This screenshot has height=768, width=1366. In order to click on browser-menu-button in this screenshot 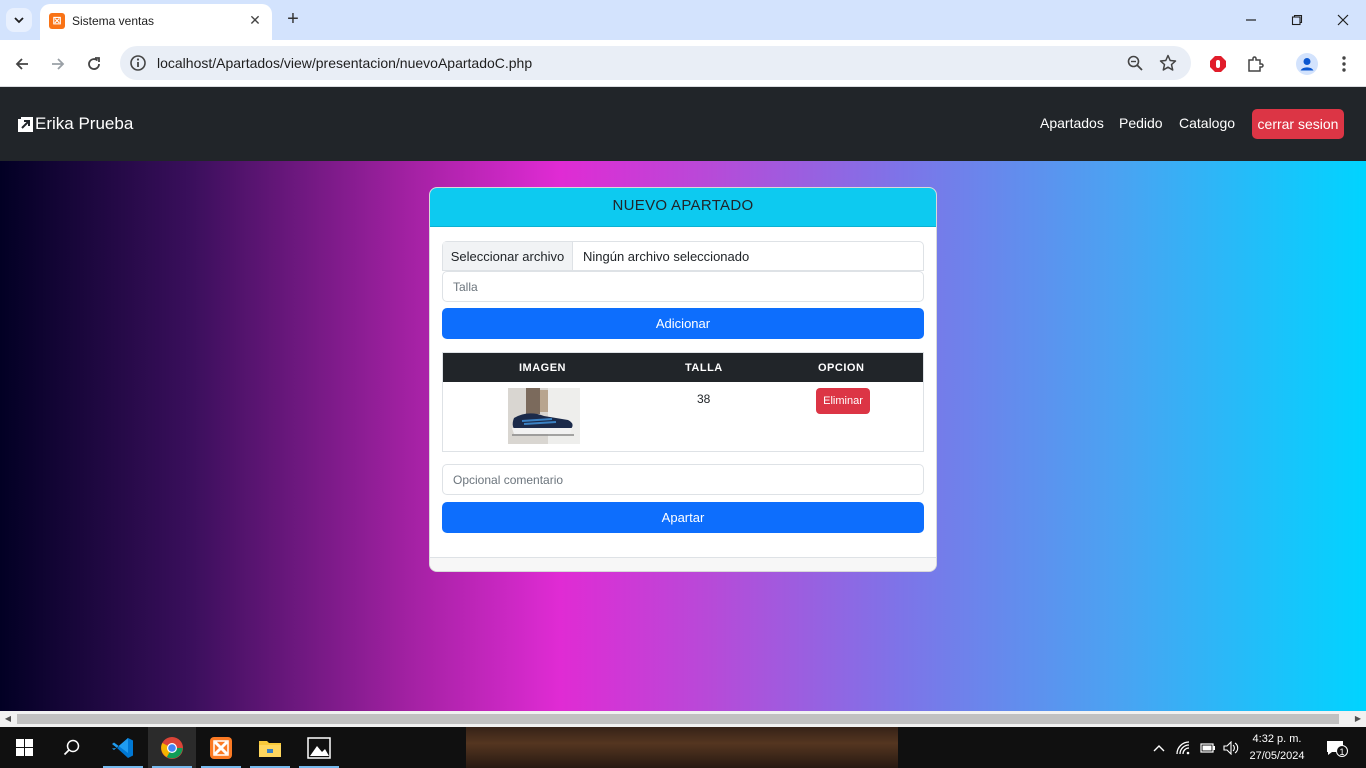, I will do `click(1344, 64)`.